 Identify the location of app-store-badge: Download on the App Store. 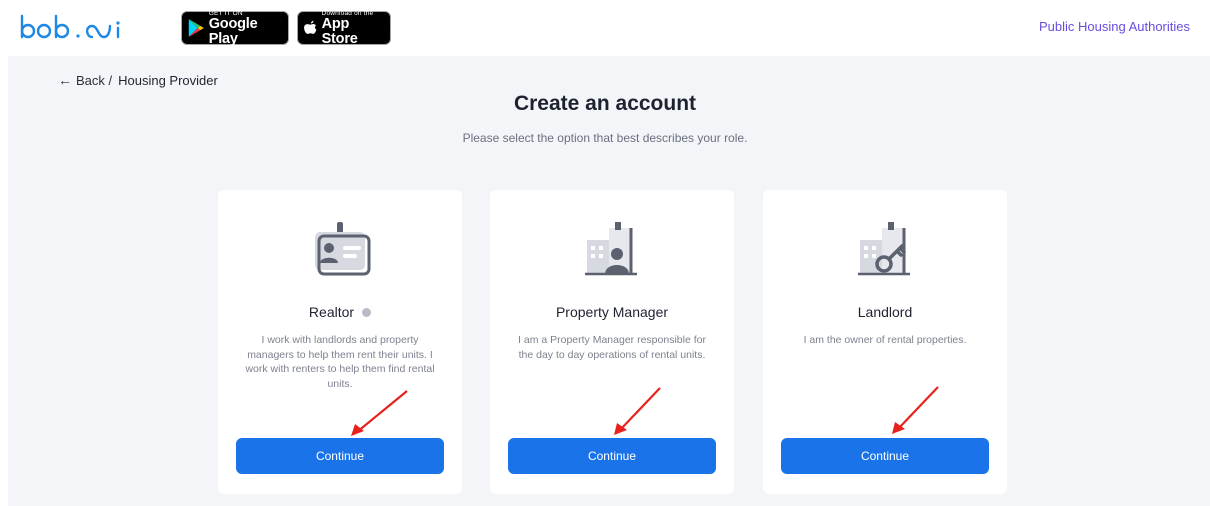
(344, 28).